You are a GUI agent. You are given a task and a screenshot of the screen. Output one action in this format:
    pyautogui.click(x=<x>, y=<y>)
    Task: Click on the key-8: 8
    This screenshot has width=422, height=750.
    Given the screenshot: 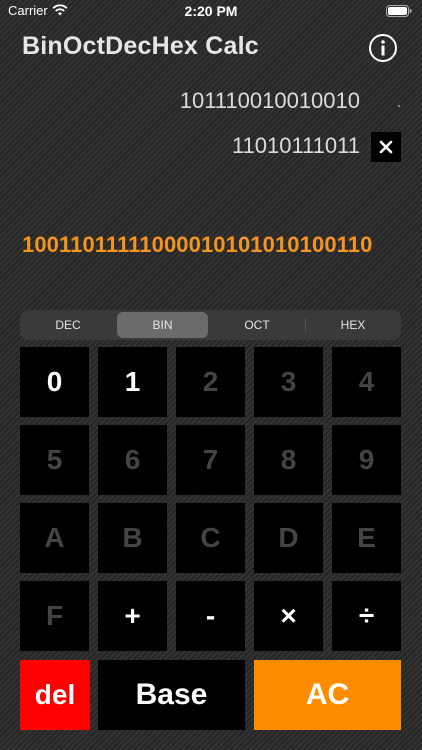 What is the action you would take?
    pyautogui.click(x=288, y=460)
    